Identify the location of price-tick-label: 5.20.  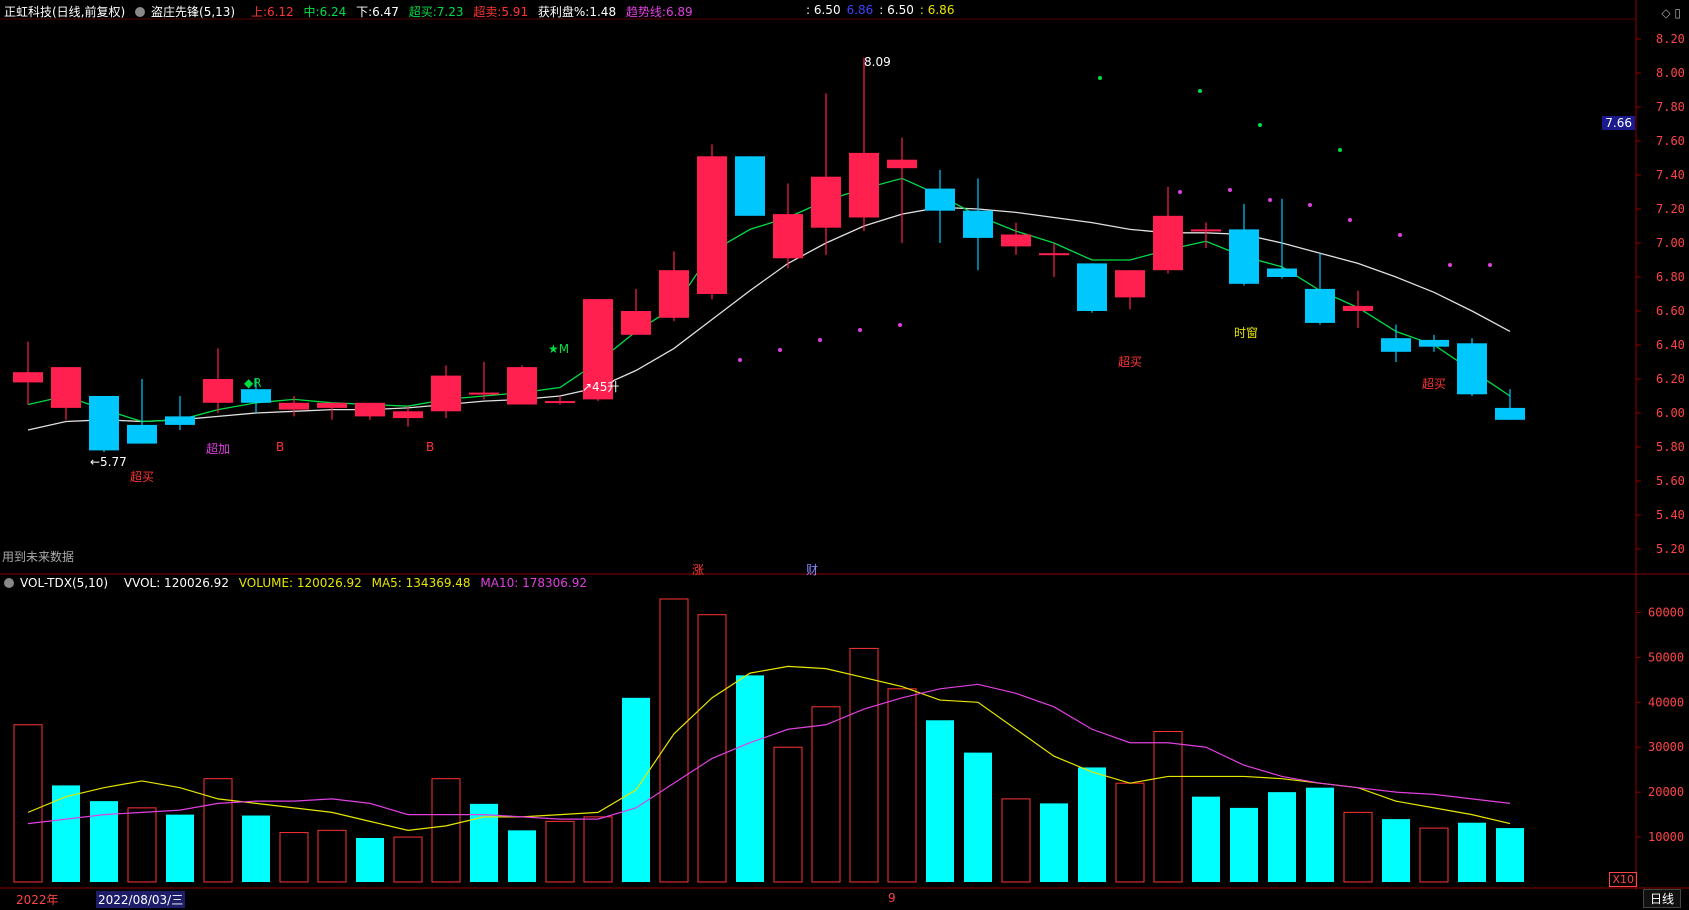
(1670, 549).